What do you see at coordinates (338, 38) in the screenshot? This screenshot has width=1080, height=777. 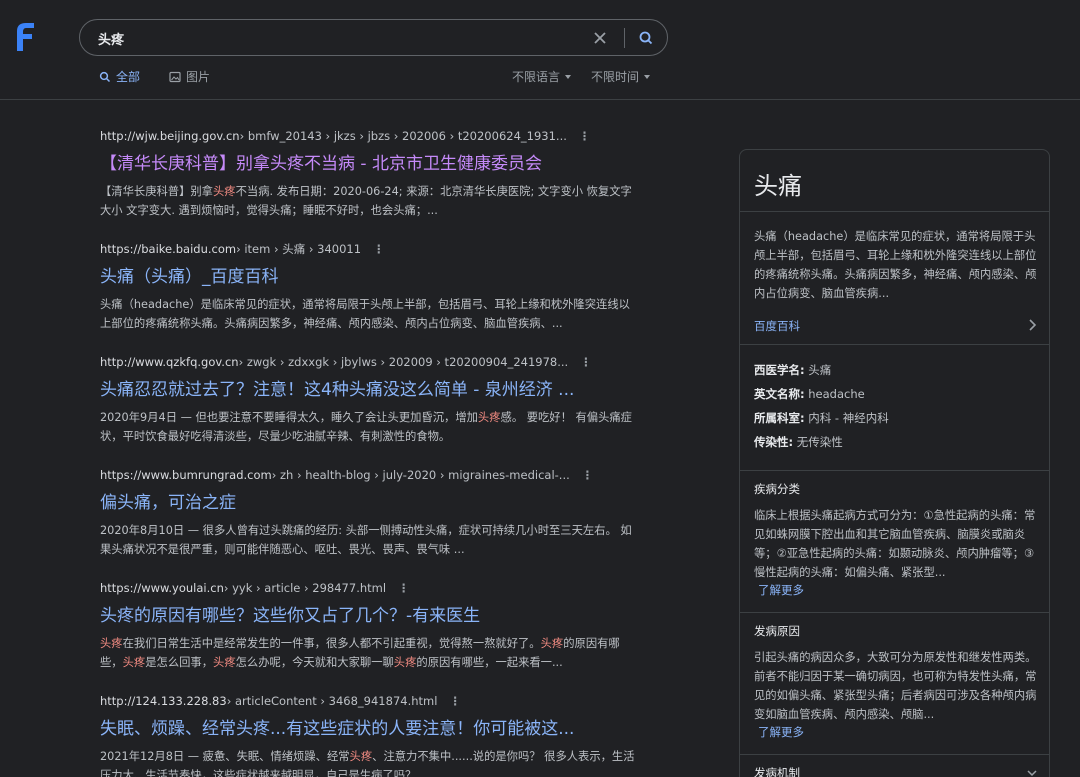 I see `search-input` at bounding box center [338, 38].